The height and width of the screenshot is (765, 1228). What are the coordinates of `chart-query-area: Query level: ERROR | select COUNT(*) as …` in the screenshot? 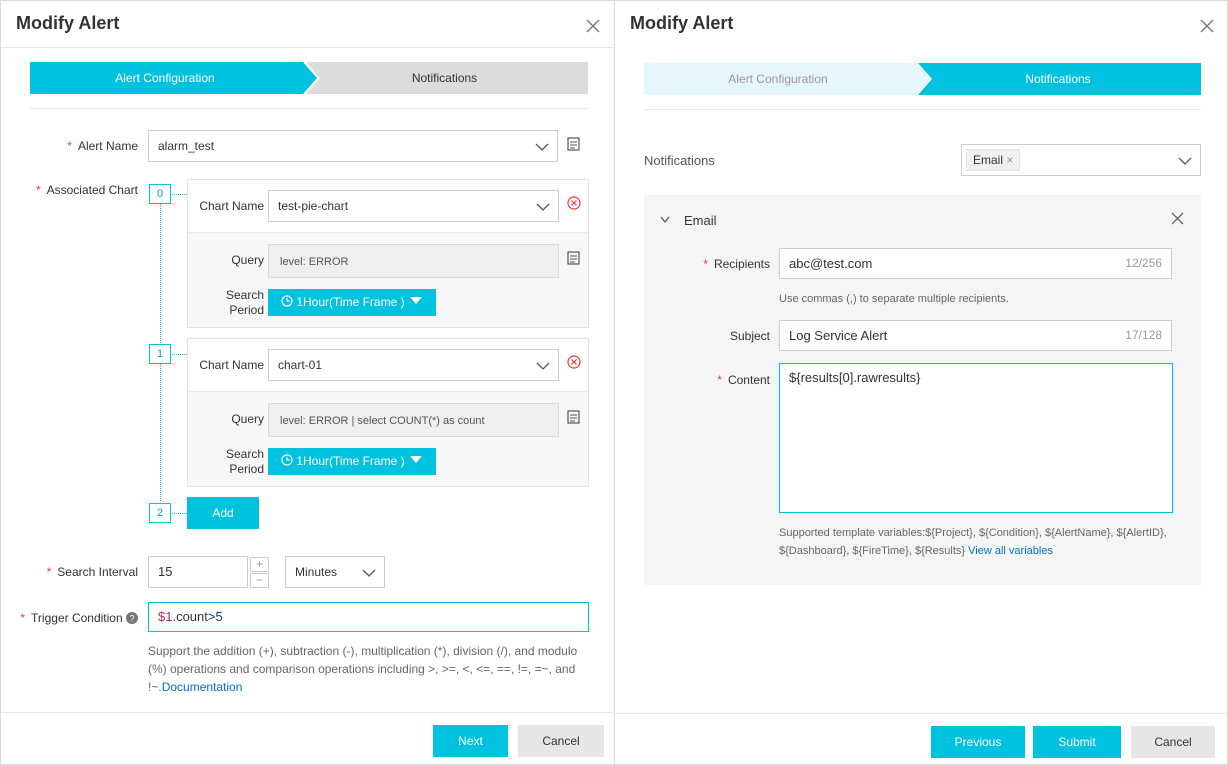 It's located at (388, 438).